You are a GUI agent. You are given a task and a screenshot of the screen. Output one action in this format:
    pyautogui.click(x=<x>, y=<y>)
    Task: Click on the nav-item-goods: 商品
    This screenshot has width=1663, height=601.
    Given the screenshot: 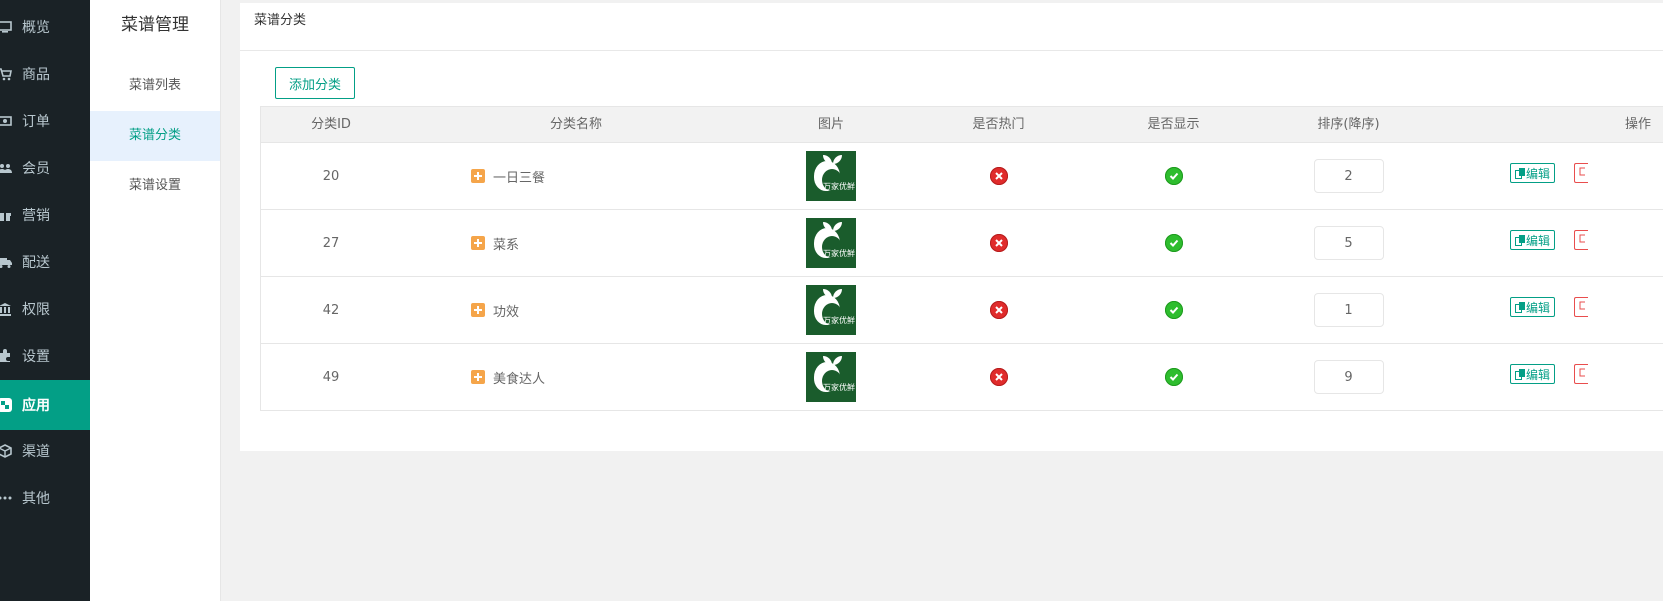 What is the action you would take?
    pyautogui.click(x=45, y=74)
    